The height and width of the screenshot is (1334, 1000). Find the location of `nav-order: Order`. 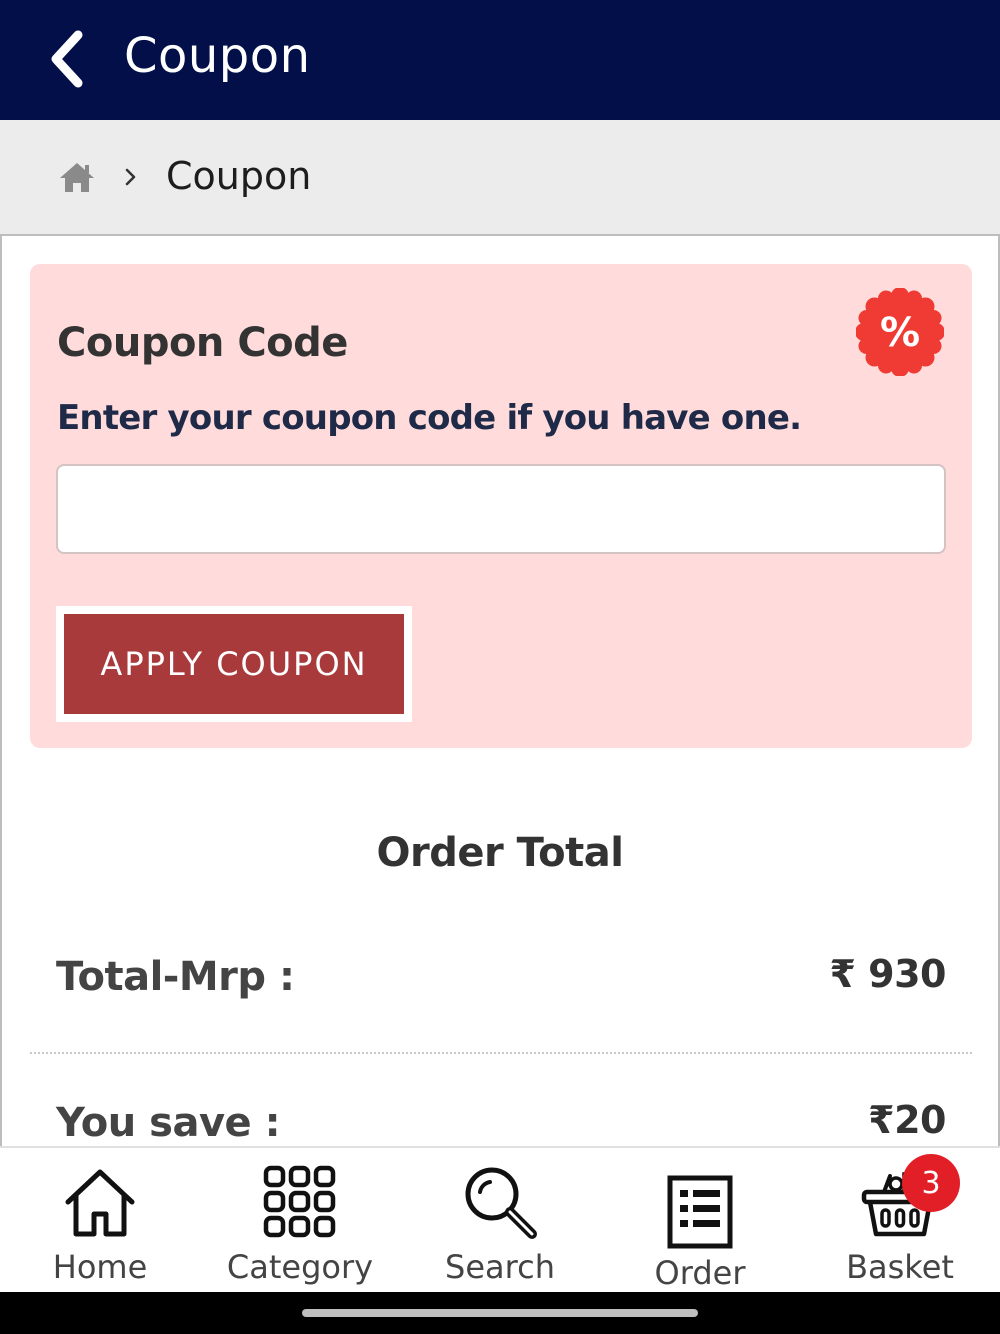

nav-order: Order is located at coordinates (700, 1221).